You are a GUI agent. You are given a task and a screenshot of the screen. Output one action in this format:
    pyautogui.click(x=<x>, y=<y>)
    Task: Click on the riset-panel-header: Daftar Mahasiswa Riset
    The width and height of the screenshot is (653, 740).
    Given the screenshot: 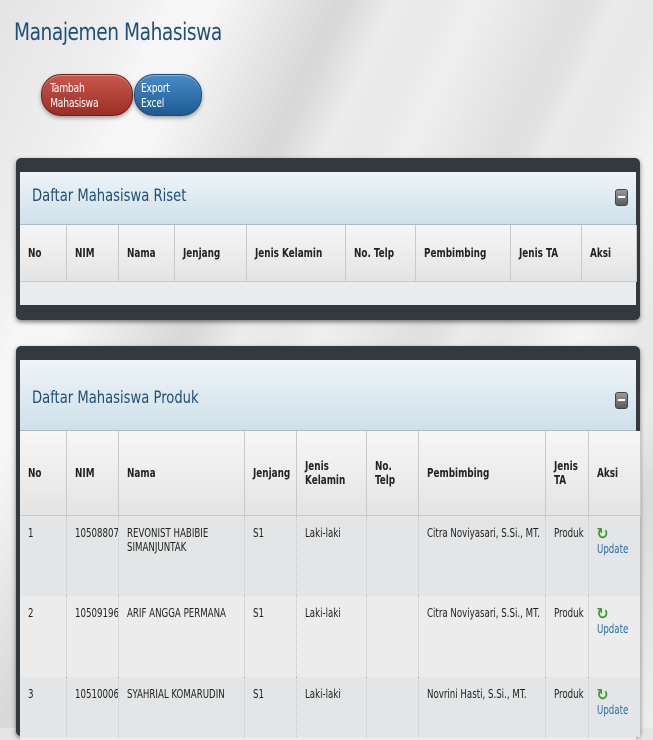 What is the action you would take?
    pyautogui.click(x=328, y=198)
    